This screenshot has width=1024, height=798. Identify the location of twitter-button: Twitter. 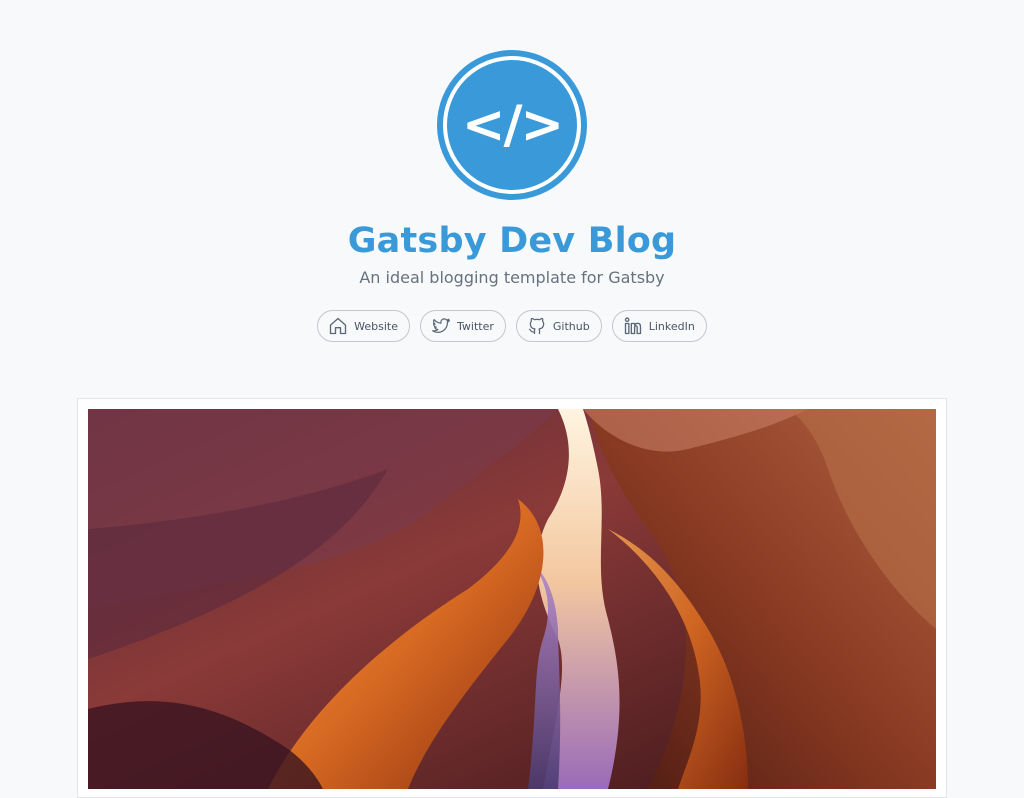
(463, 326).